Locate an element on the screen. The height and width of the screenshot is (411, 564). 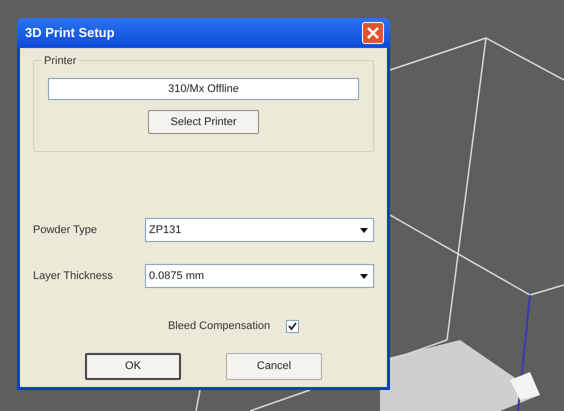
field-label: Powder Type is located at coordinates (65, 230).